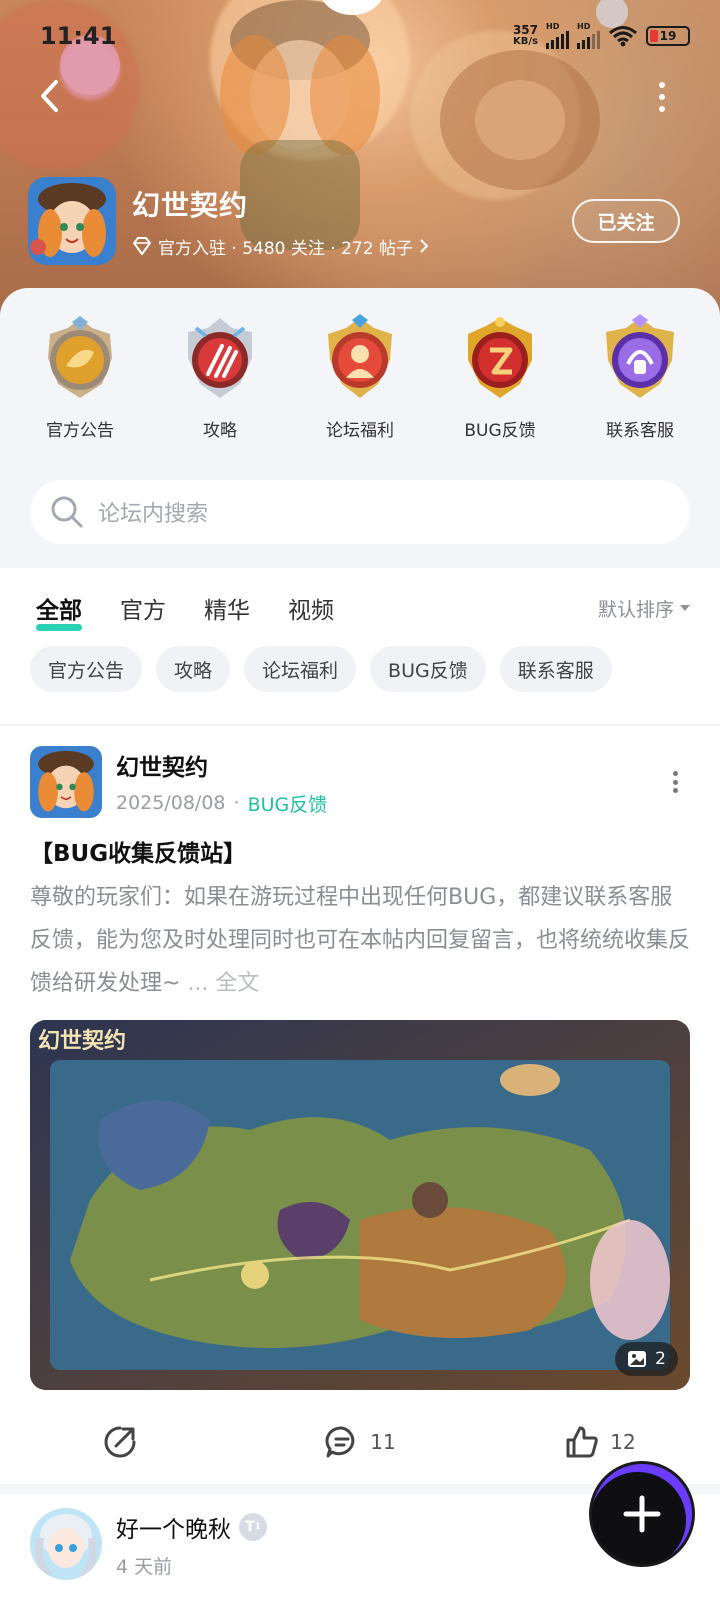 This screenshot has width=720, height=1600. I want to click on post-meta: 2025/08/08 · BUG反馈, so click(221, 803).